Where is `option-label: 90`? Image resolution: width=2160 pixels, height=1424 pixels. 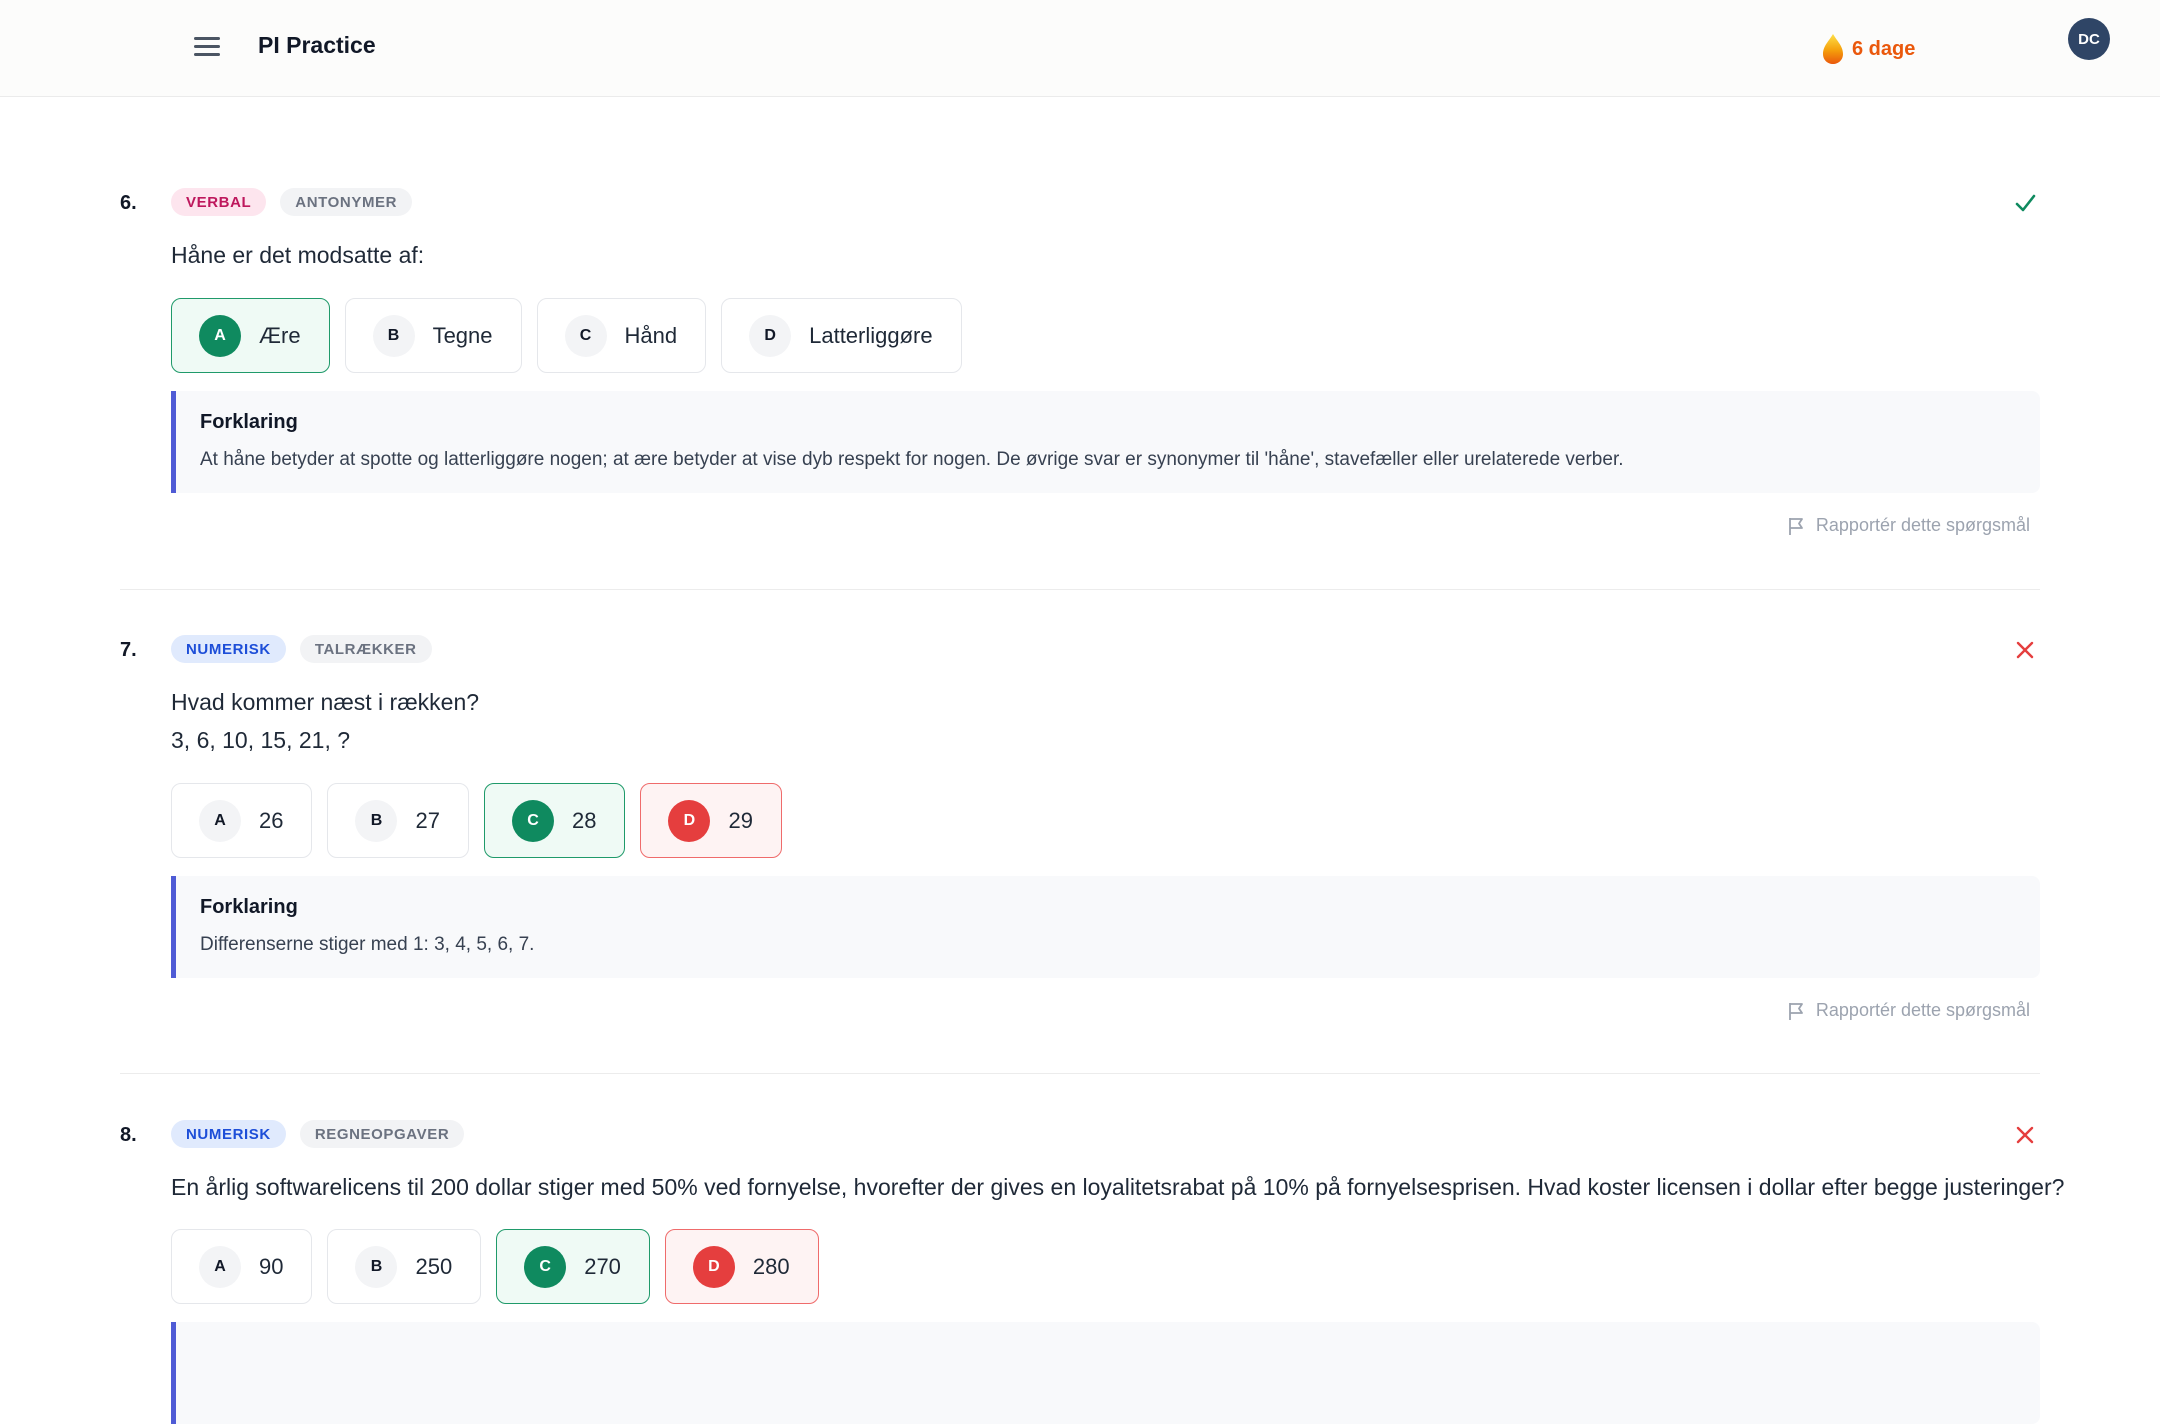
option-label: 90 is located at coordinates (271, 1266).